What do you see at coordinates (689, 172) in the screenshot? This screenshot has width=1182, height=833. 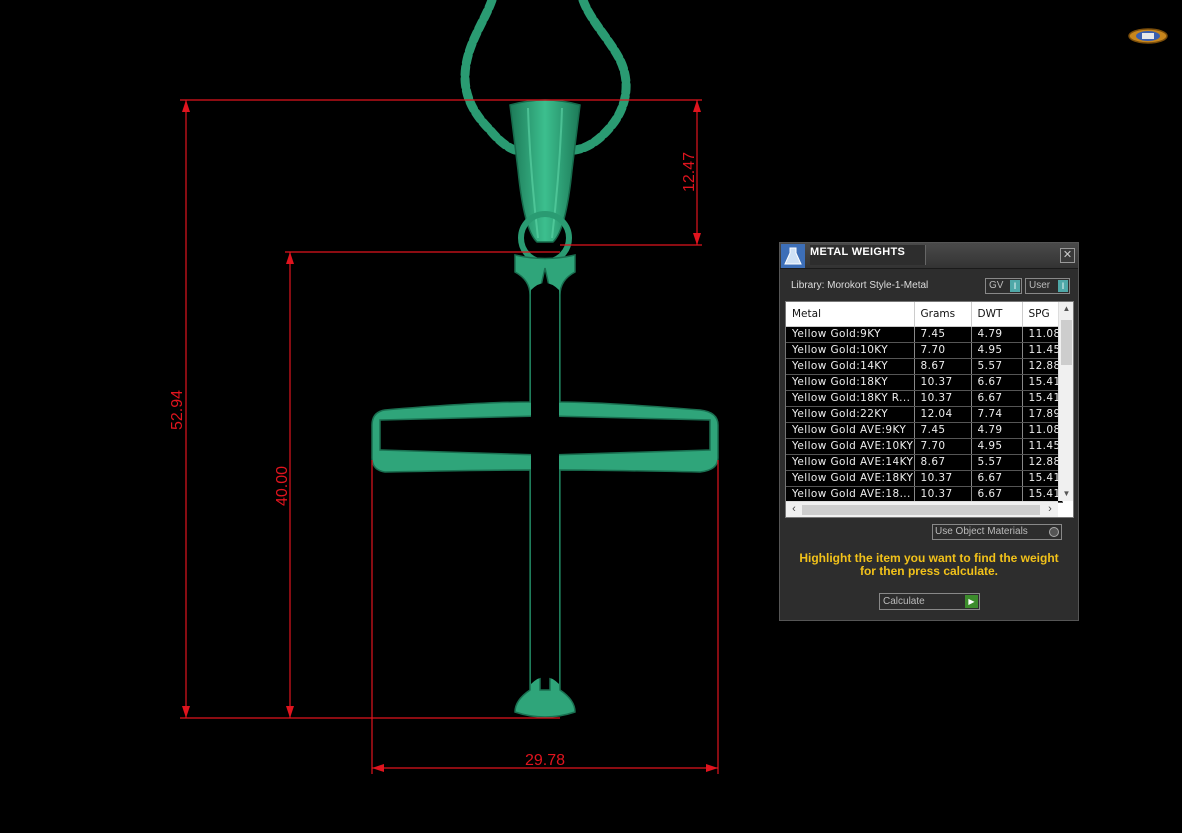 I see `dim-bail-height-label: 12.47` at bounding box center [689, 172].